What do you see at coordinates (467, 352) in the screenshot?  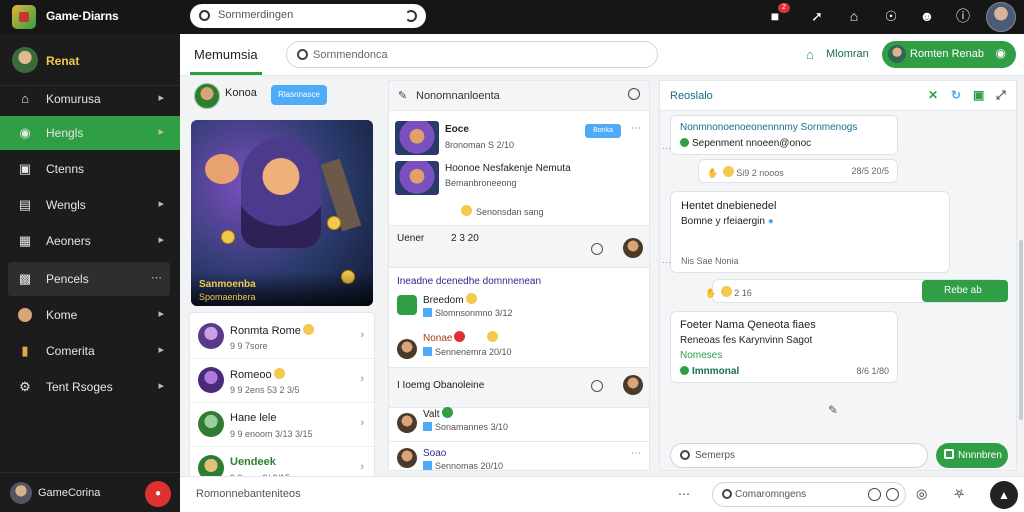 I see `post-subtitle: Sennenemra 20/10` at bounding box center [467, 352].